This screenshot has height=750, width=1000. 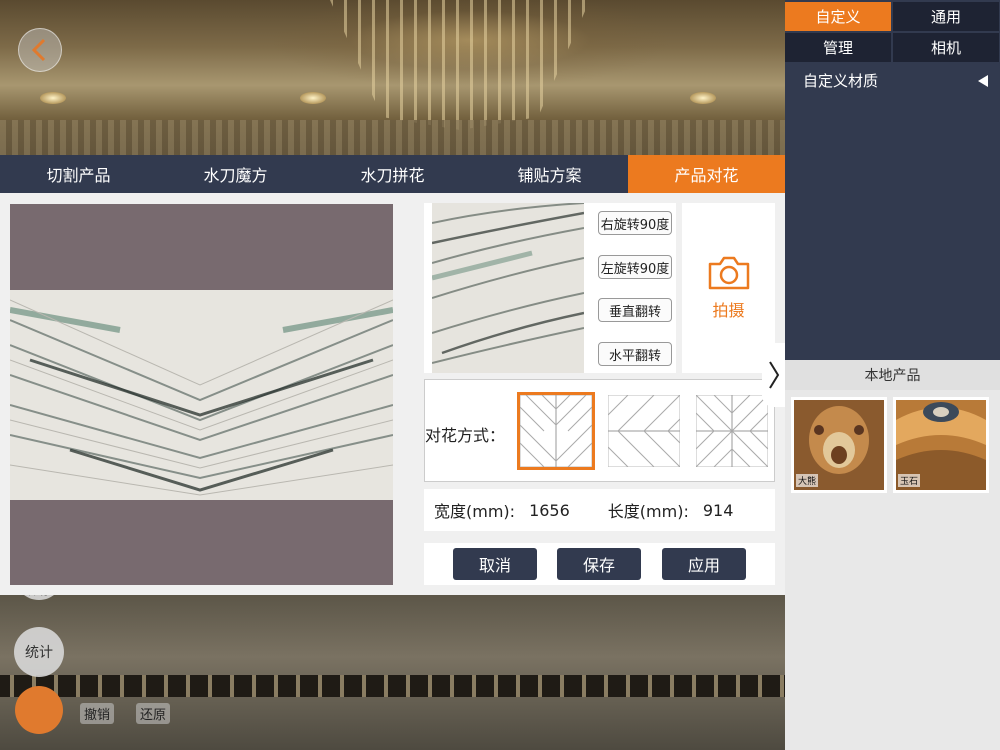 I want to click on sidebar-tab-general: 通用, so click(x=946, y=16).